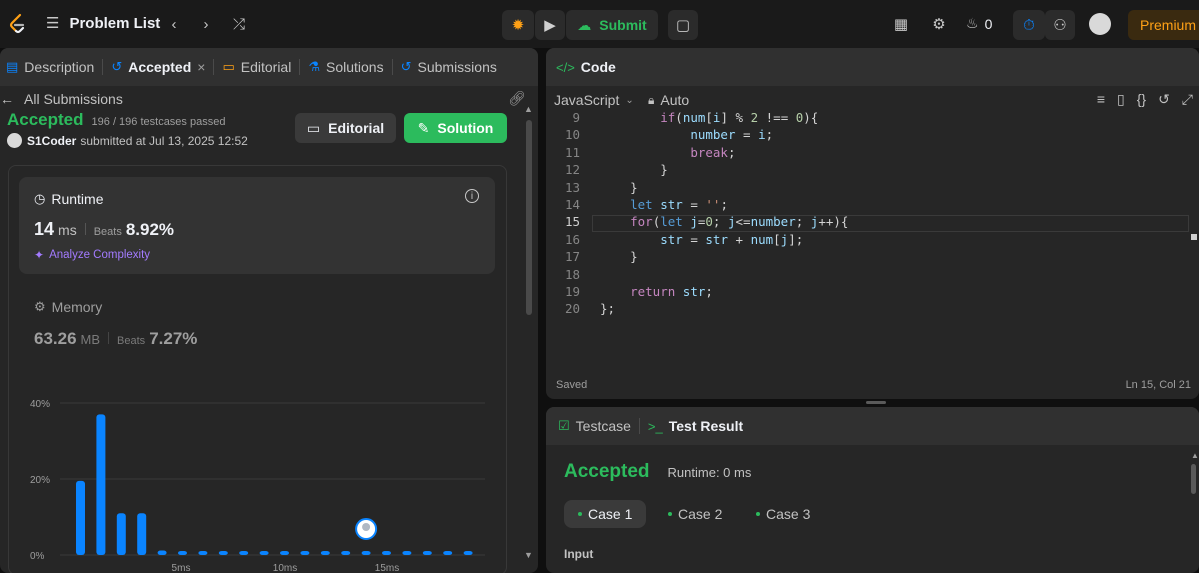  Describe the element at coordinates (668, 100) in the screenshot. I see `auto-mode: 🔒︎ Auto` at that location.